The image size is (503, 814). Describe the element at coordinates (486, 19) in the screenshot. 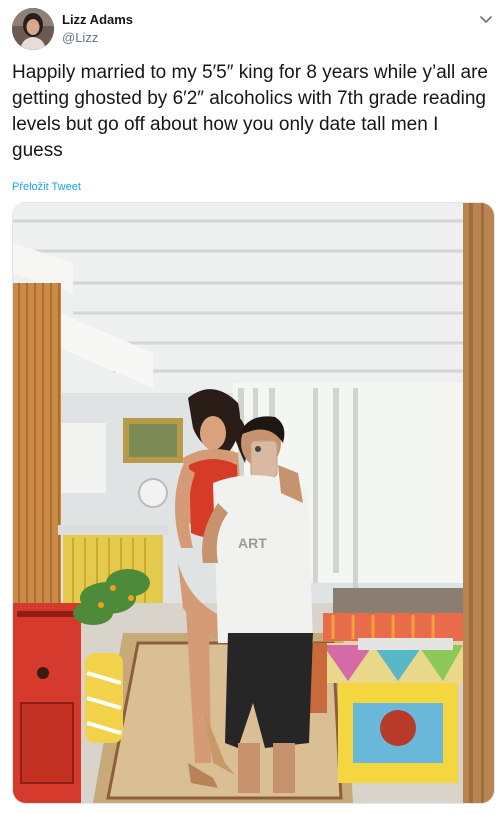

I see `chevron-down-icon` at that location.